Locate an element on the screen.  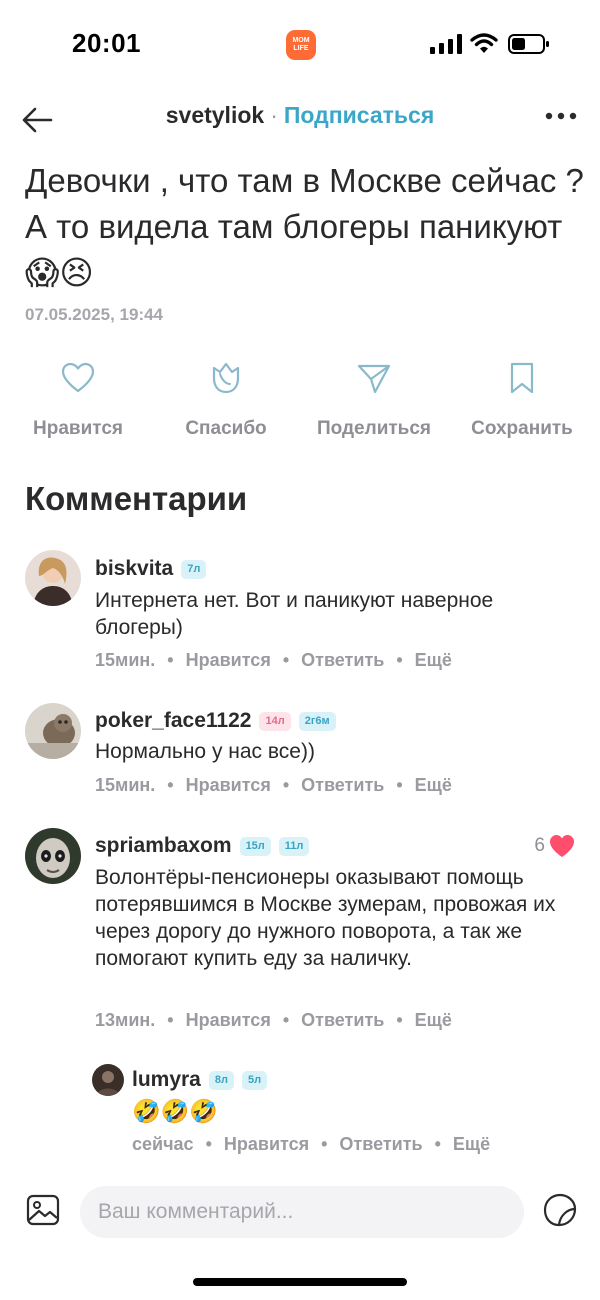
heart-outline-icon is located at coordinates (78, 377).